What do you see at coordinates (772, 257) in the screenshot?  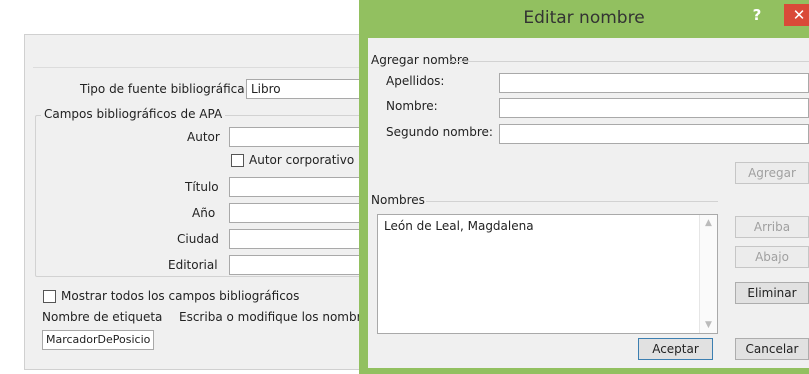 I see `down-button: Abajo` at bounding box center [772, 257].